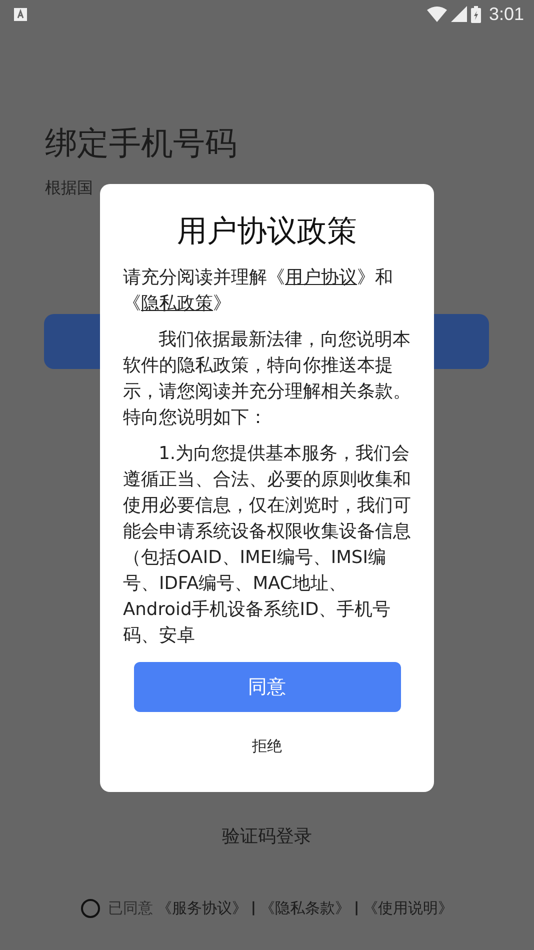 The width and height of the screenshot is (534, 950). I want to click on policy-link: 隐私政策, so click(177, 303).